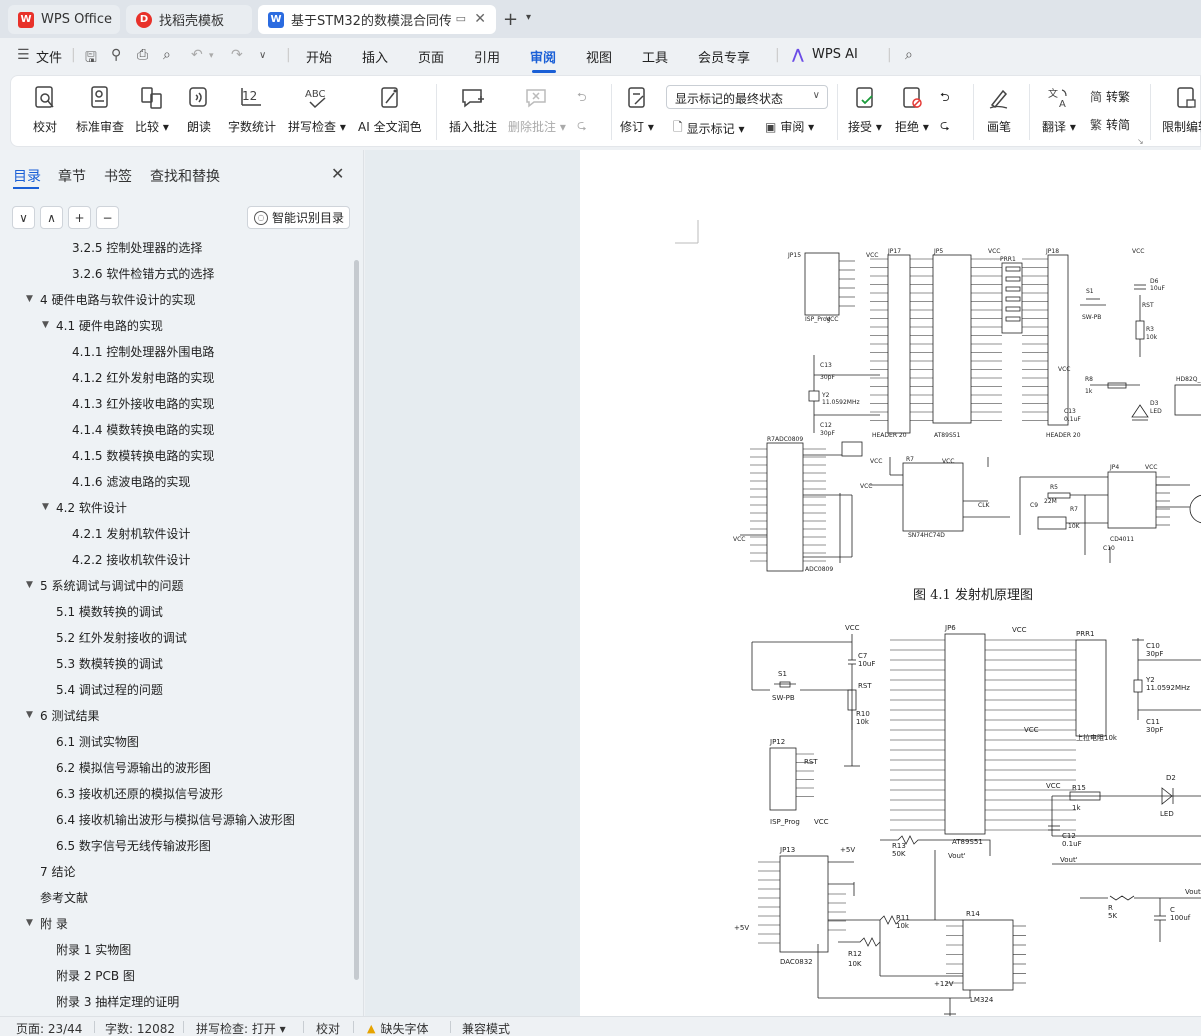  Describe the element at coordinates (142, 55) in the screenshot. I see `print-icon: ⎙` at that location.